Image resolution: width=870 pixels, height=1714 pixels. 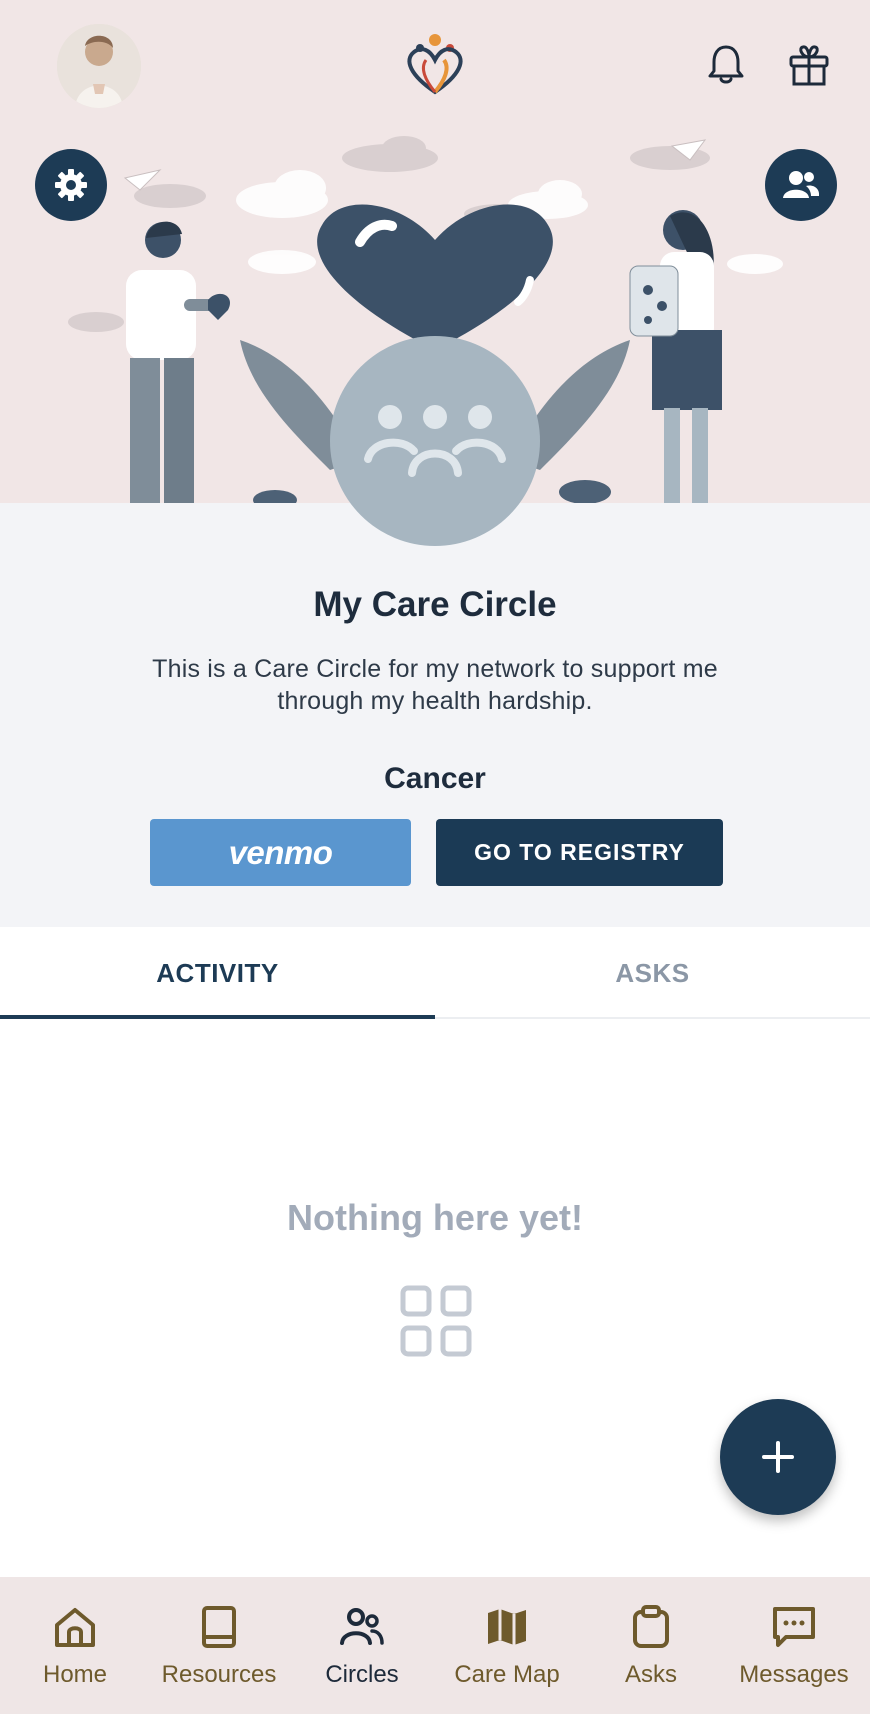 I want to click on registry-label: GO TO REGISTRY, so click(x=579, y=852).